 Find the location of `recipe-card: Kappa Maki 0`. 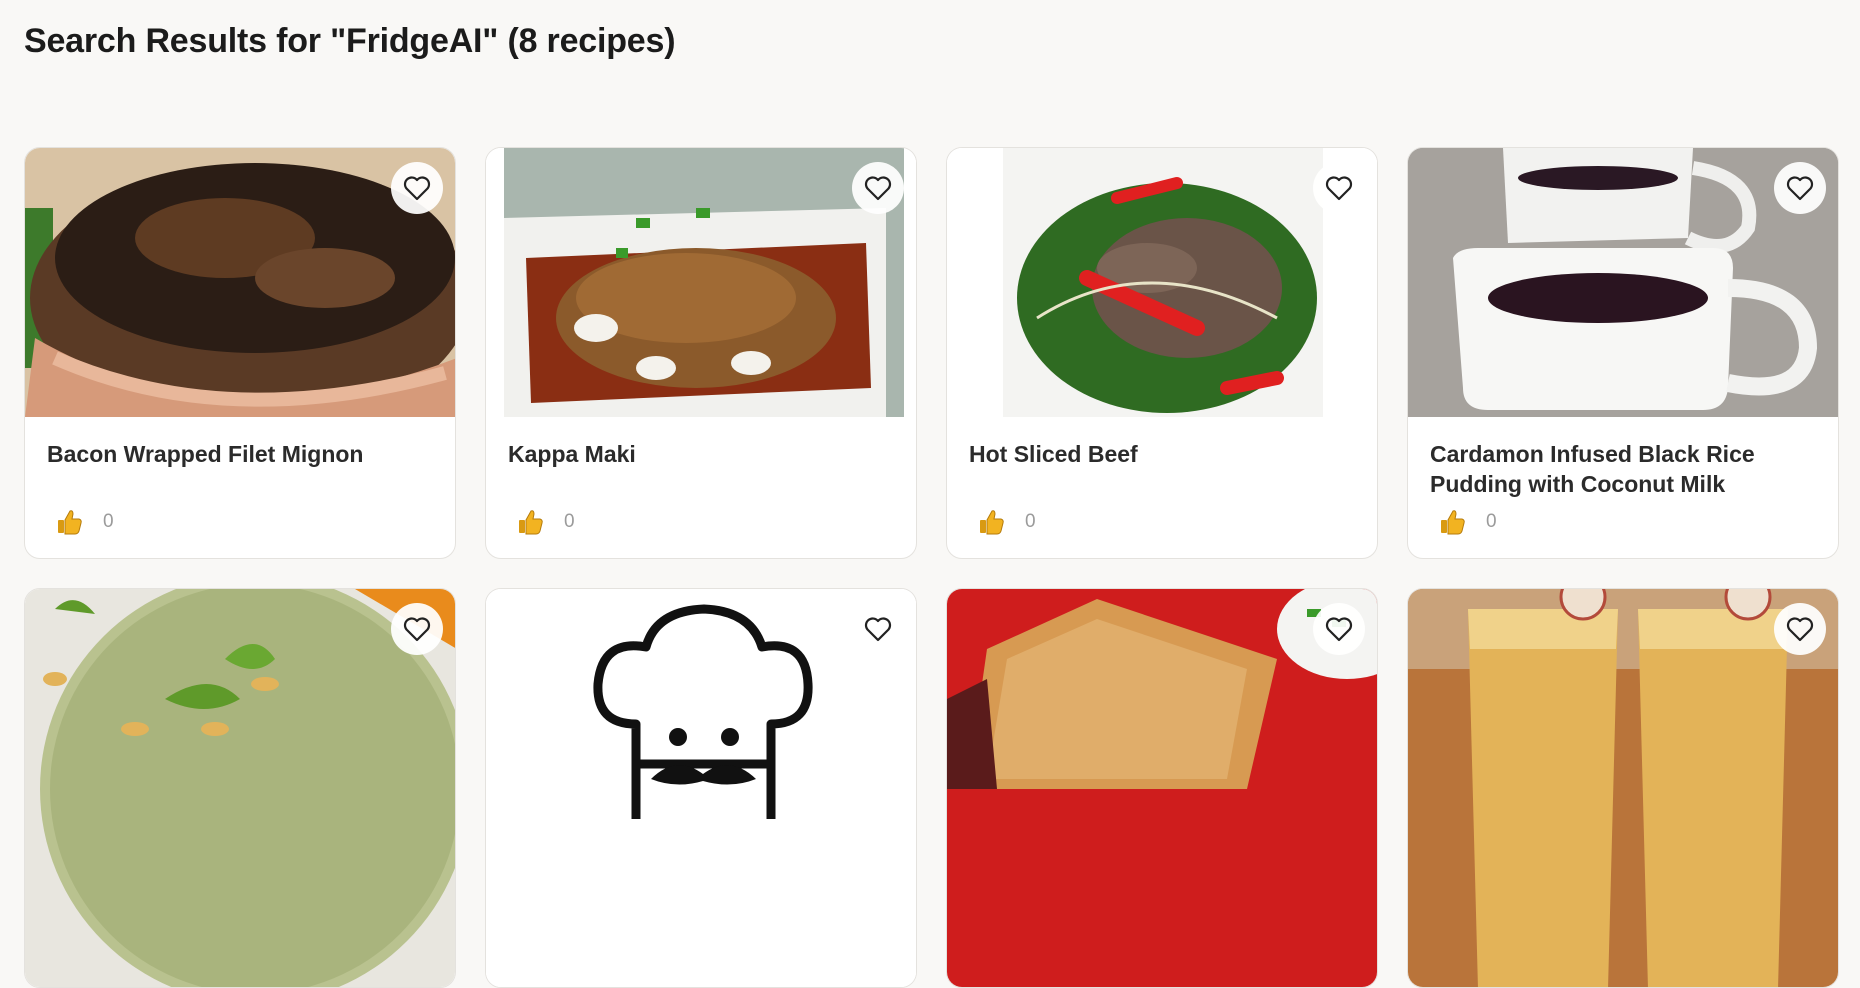

recipe-card: Kappa Maki 0 is located at coordinates (701, 353).